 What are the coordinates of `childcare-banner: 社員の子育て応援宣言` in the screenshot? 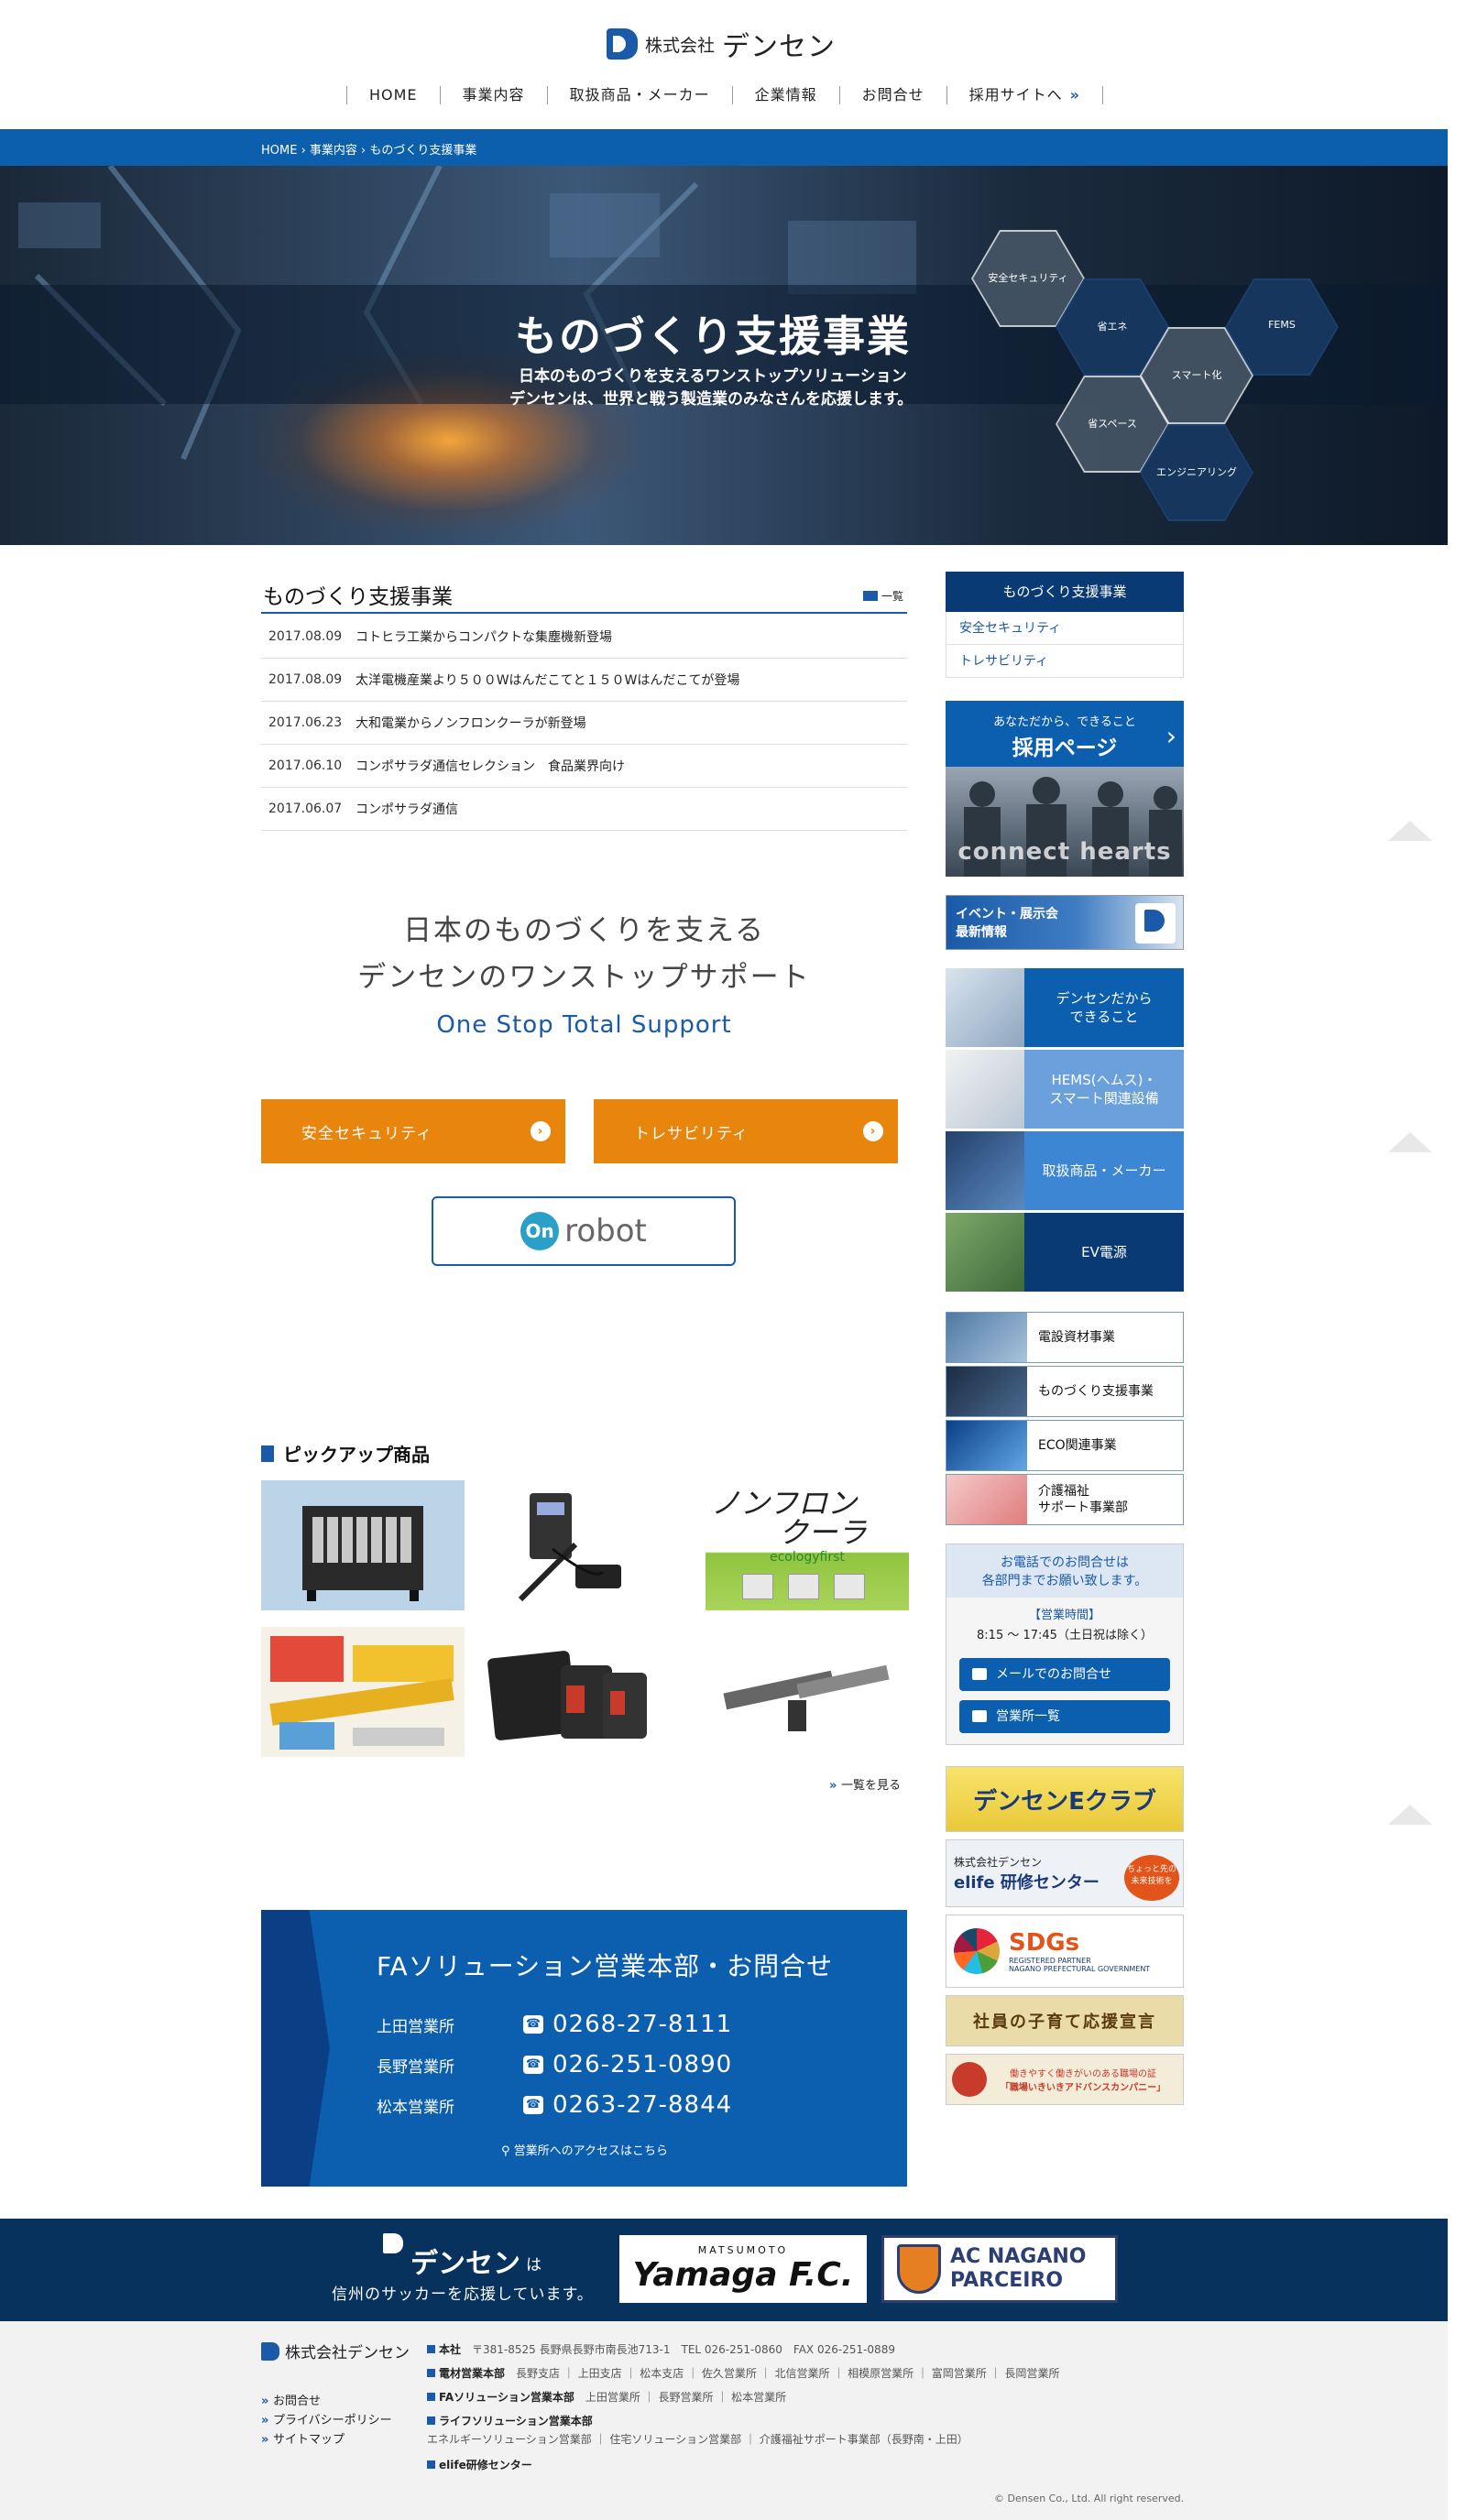 It's located at (1065, 2020).